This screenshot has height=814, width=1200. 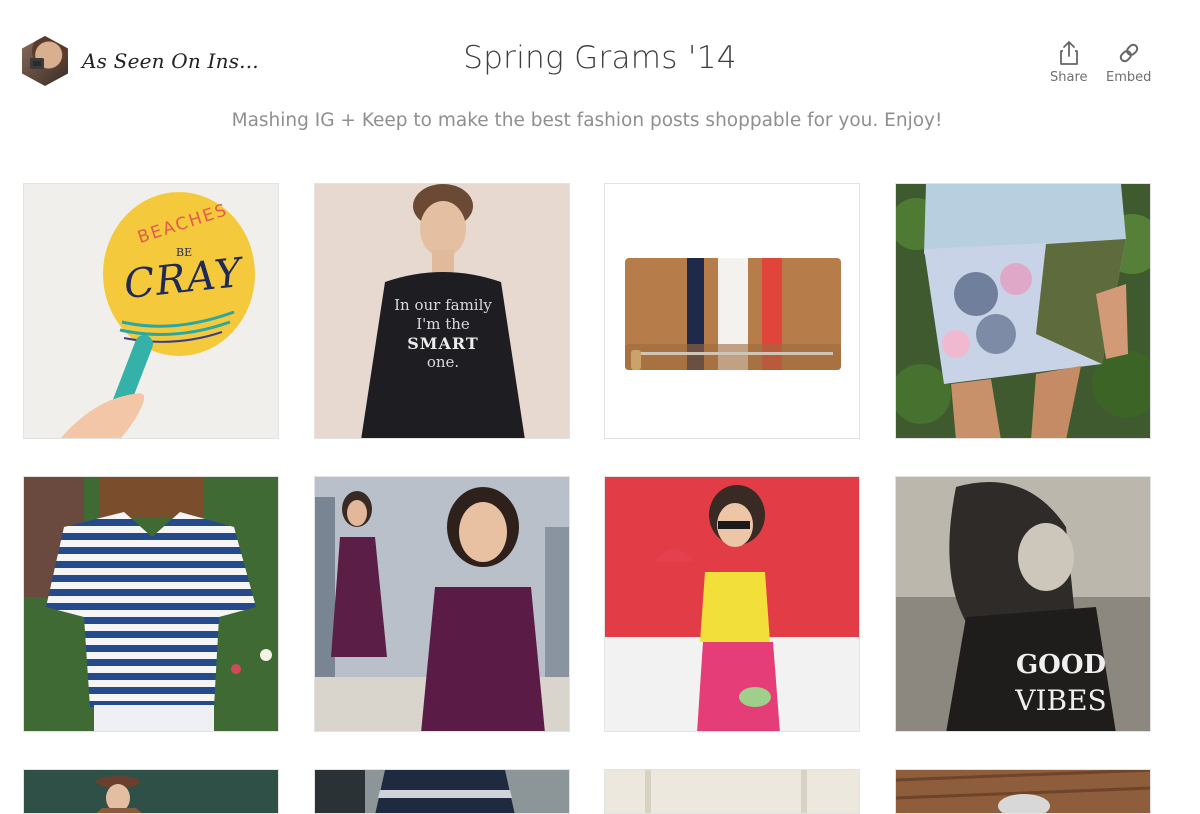 I want to click on sweater-line-4: one., so click(x=443, y=362).